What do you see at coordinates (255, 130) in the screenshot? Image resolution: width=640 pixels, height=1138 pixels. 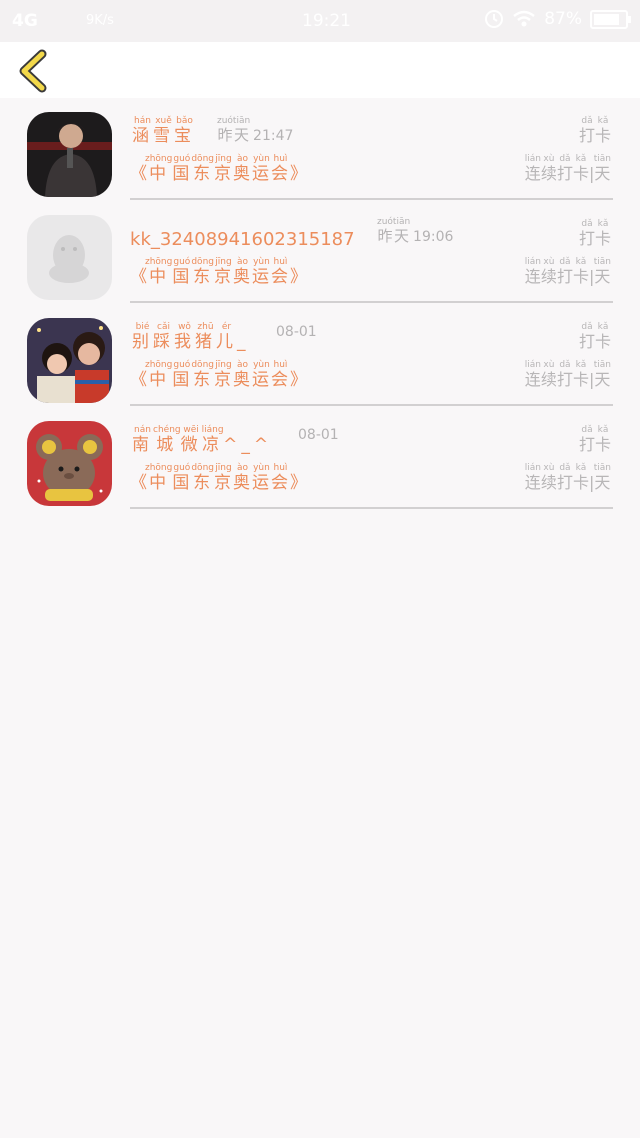 I see `checkin-time: 昨zuó天tiān21:47` at bounding box center [255, 130].